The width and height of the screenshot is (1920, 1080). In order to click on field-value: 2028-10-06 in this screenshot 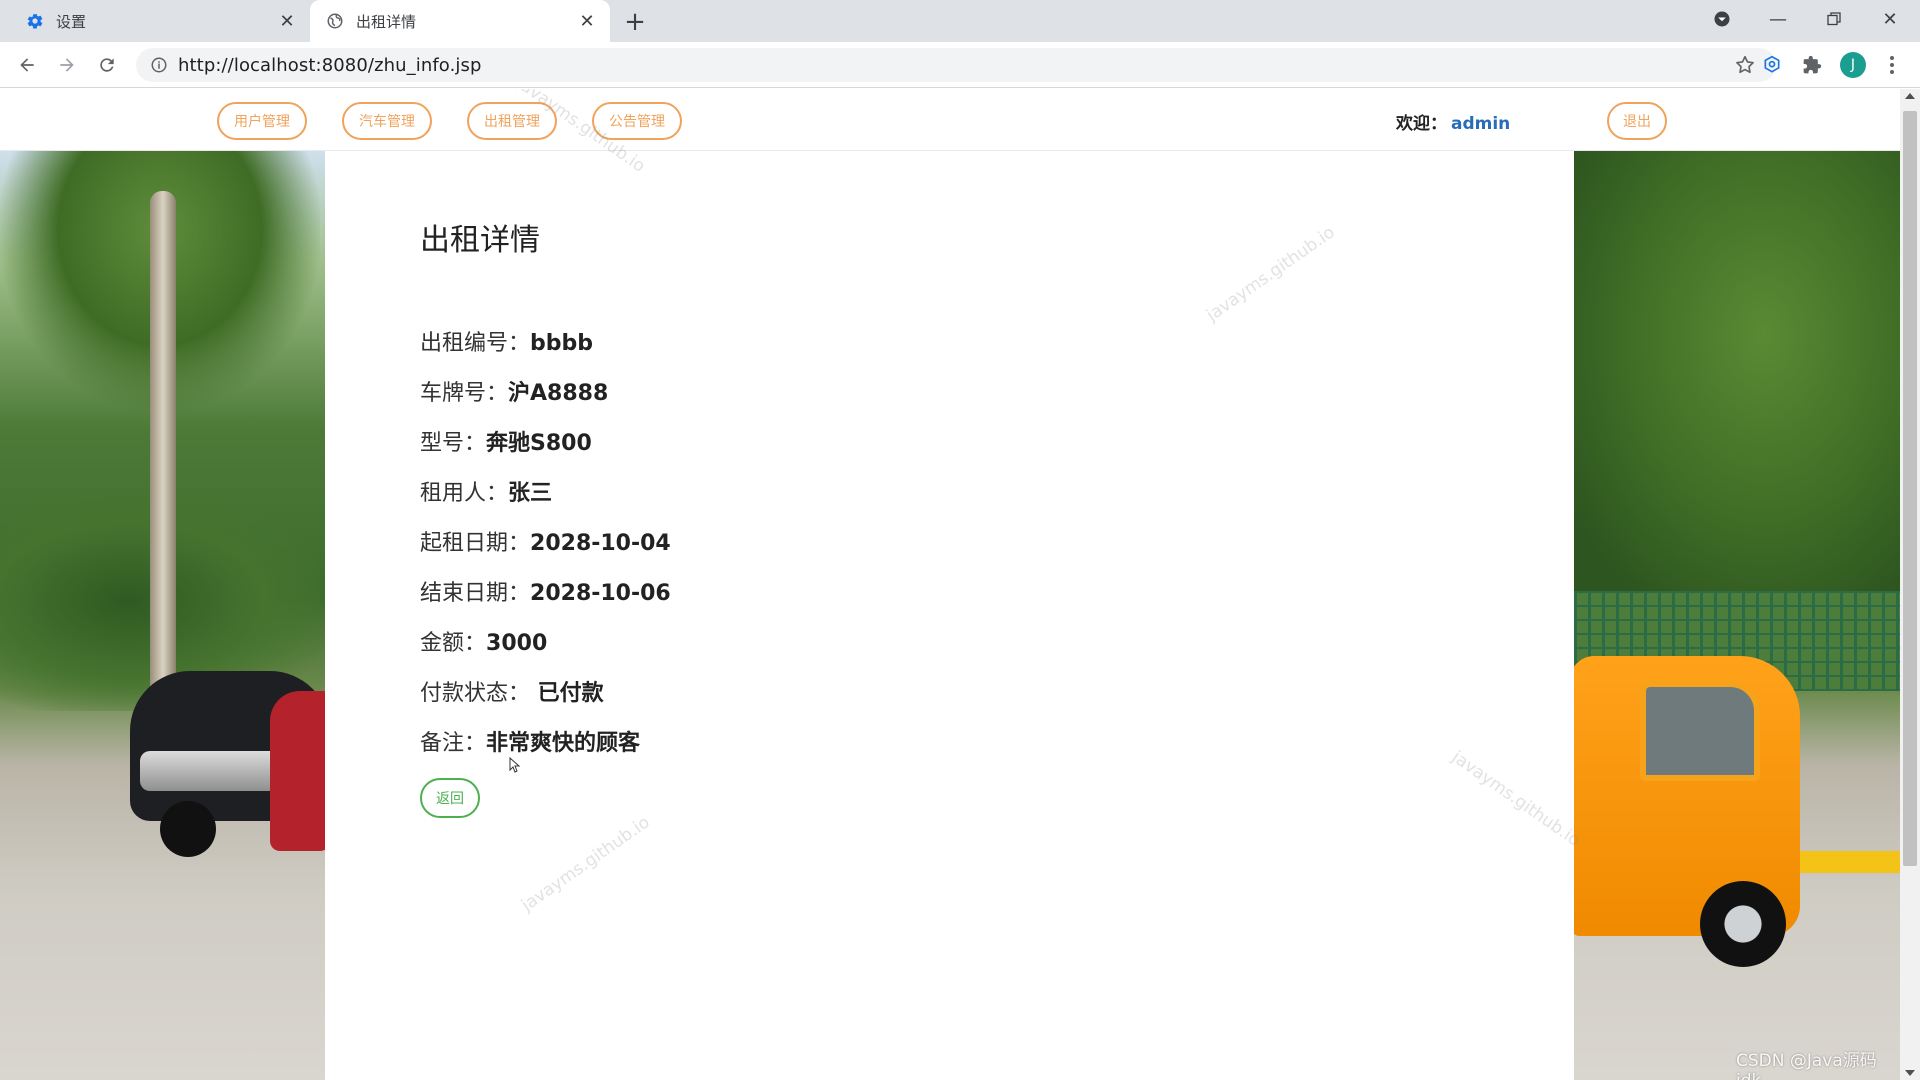, I will do `click(600, 593)`.